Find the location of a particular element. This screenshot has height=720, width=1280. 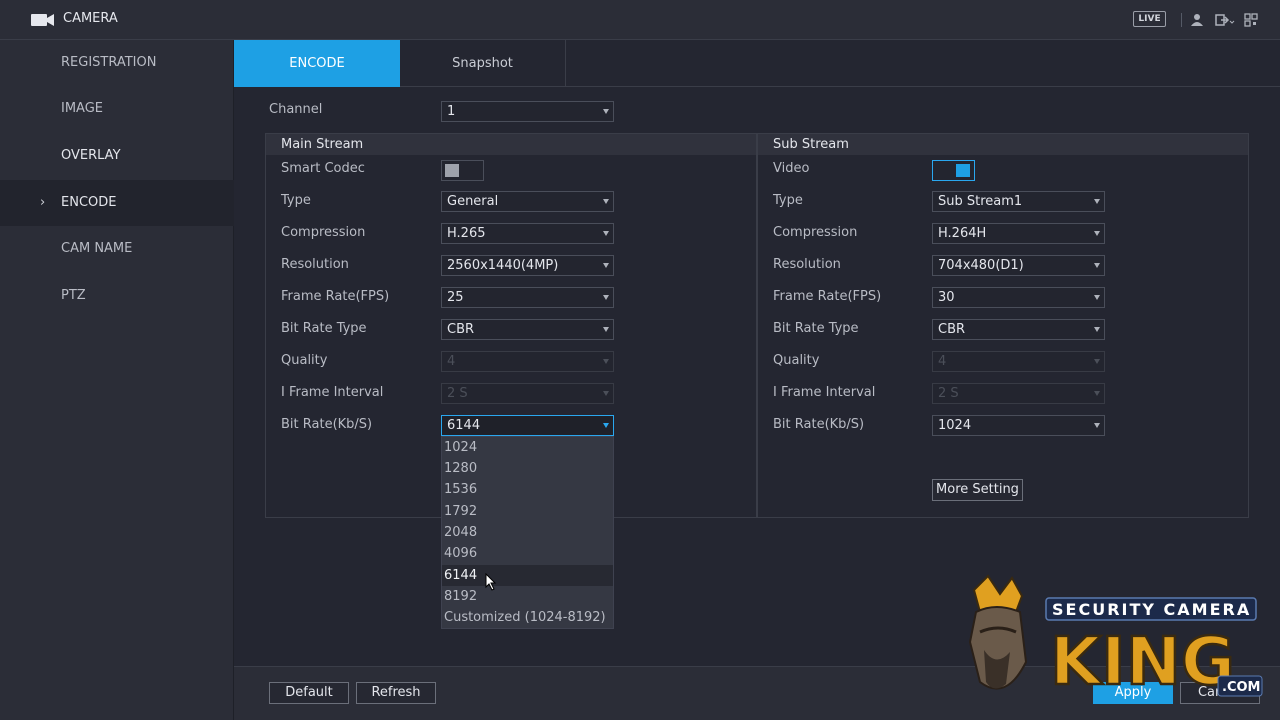

dropdown-option: 1024 is located at coordinates (527, 447).